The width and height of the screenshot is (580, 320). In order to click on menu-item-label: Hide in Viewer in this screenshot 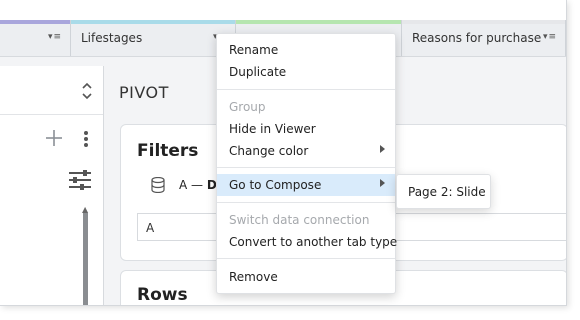, I will do `click(272, 129)`.